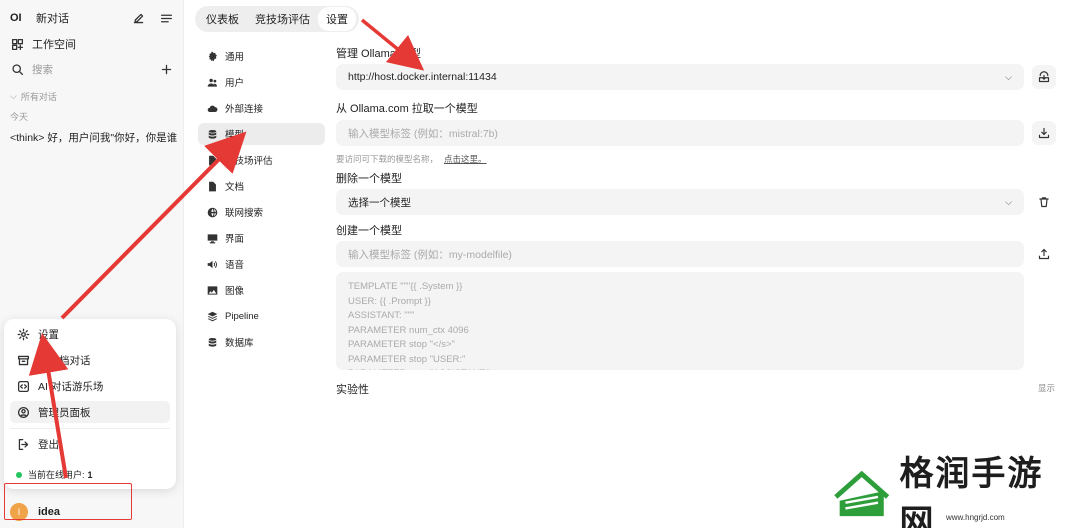 The height and width of the screenshot is (528, 1080). I want to click on menu-item-archived: 已归档对话, so click(90, 360).